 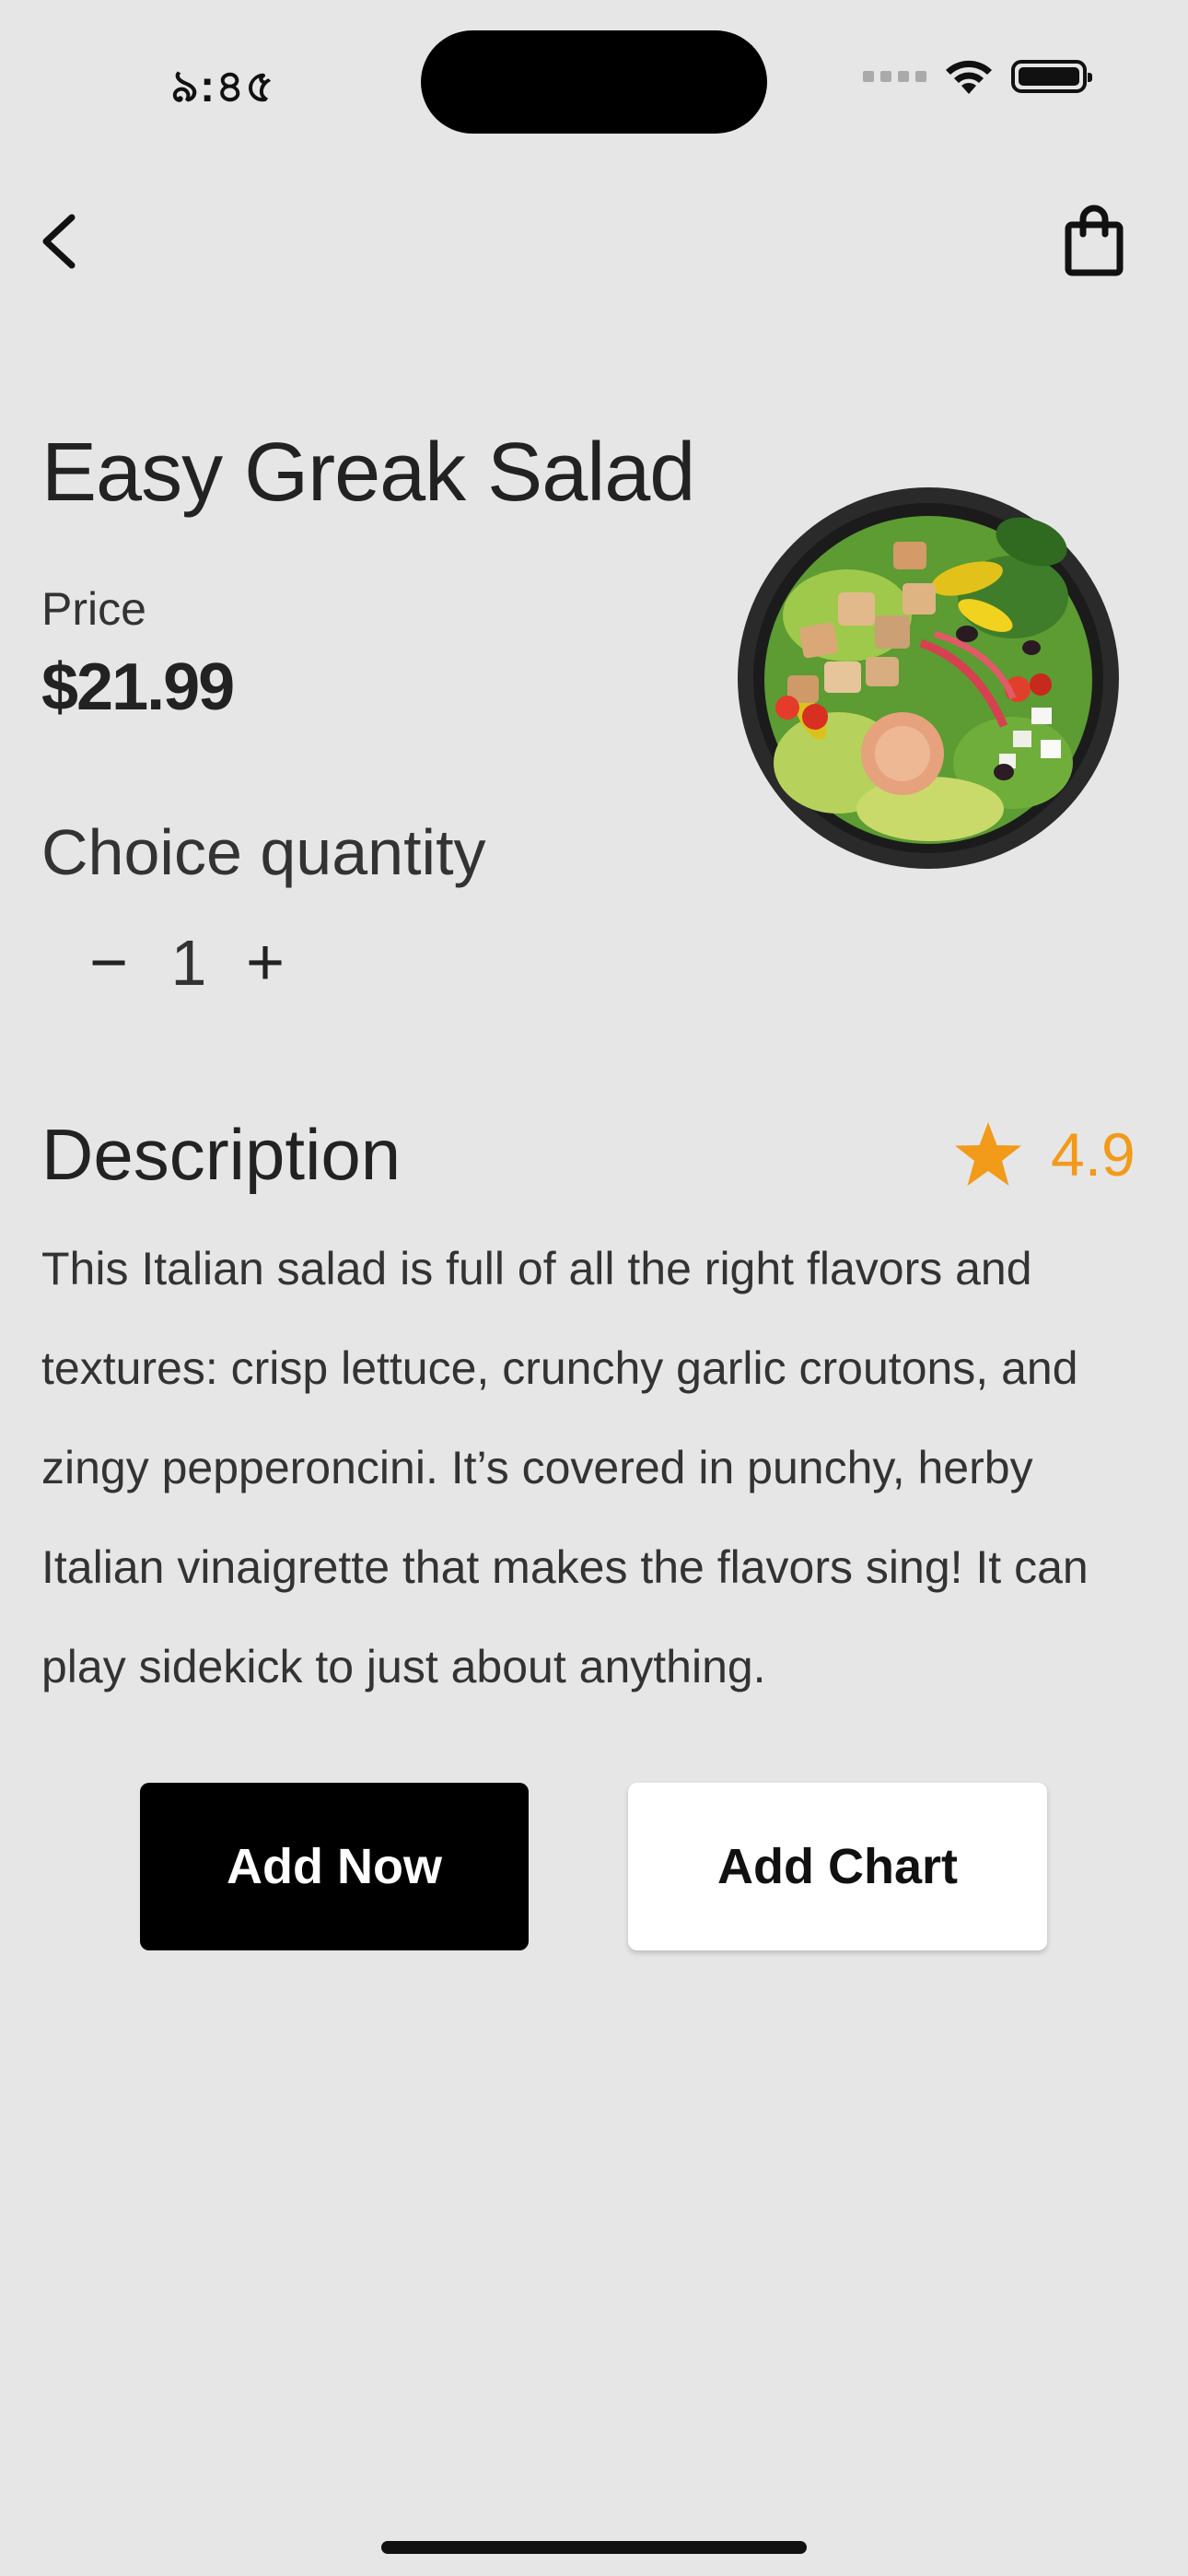 What do you see at coordinates (93, 609) in the screenshot?
I see `price-label: Price` at bounding box center [93, 609].